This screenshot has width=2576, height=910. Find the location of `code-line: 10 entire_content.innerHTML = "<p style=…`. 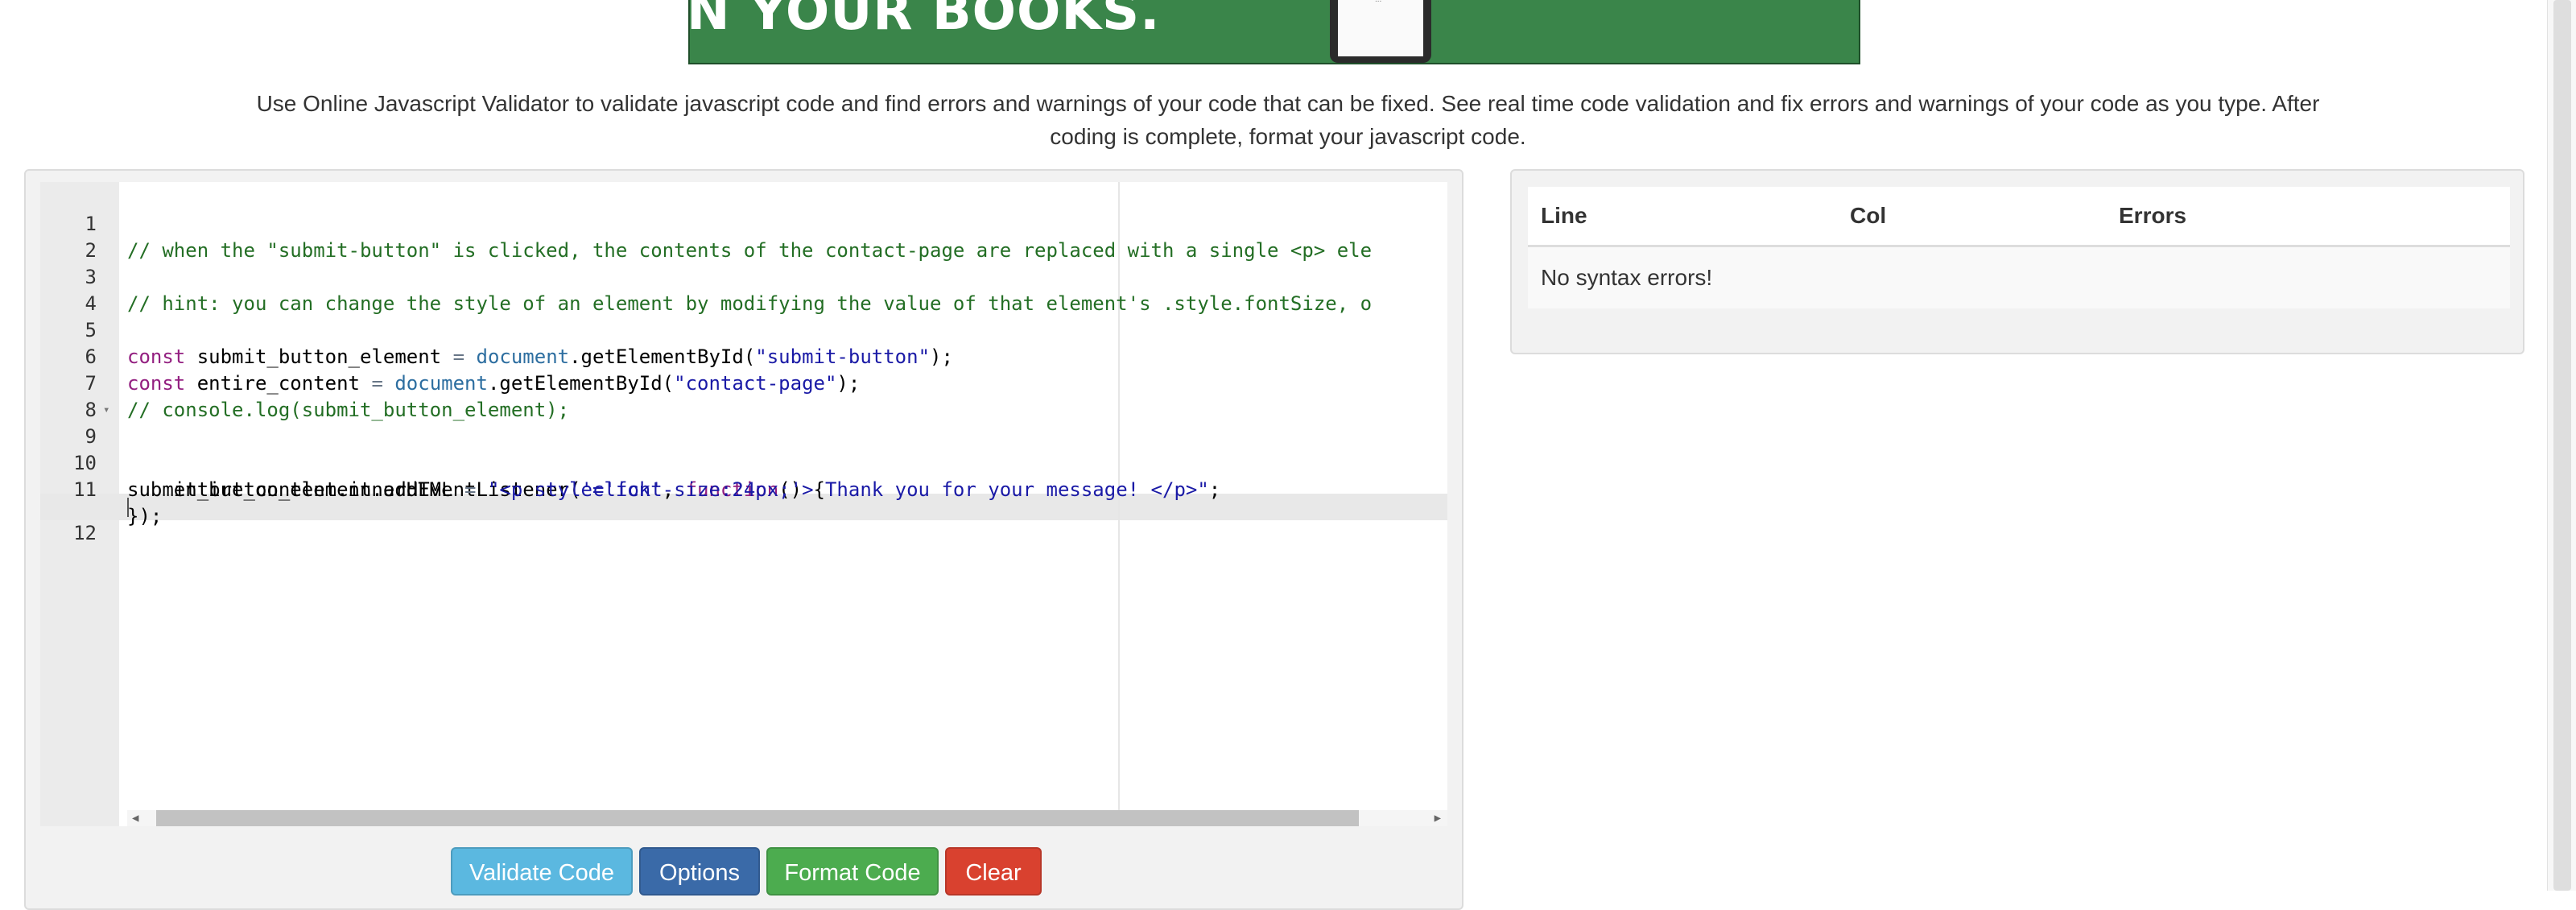

code-line: 10 entire_content.innerHTML = "<p style=… is located at coordinates (743, 462).